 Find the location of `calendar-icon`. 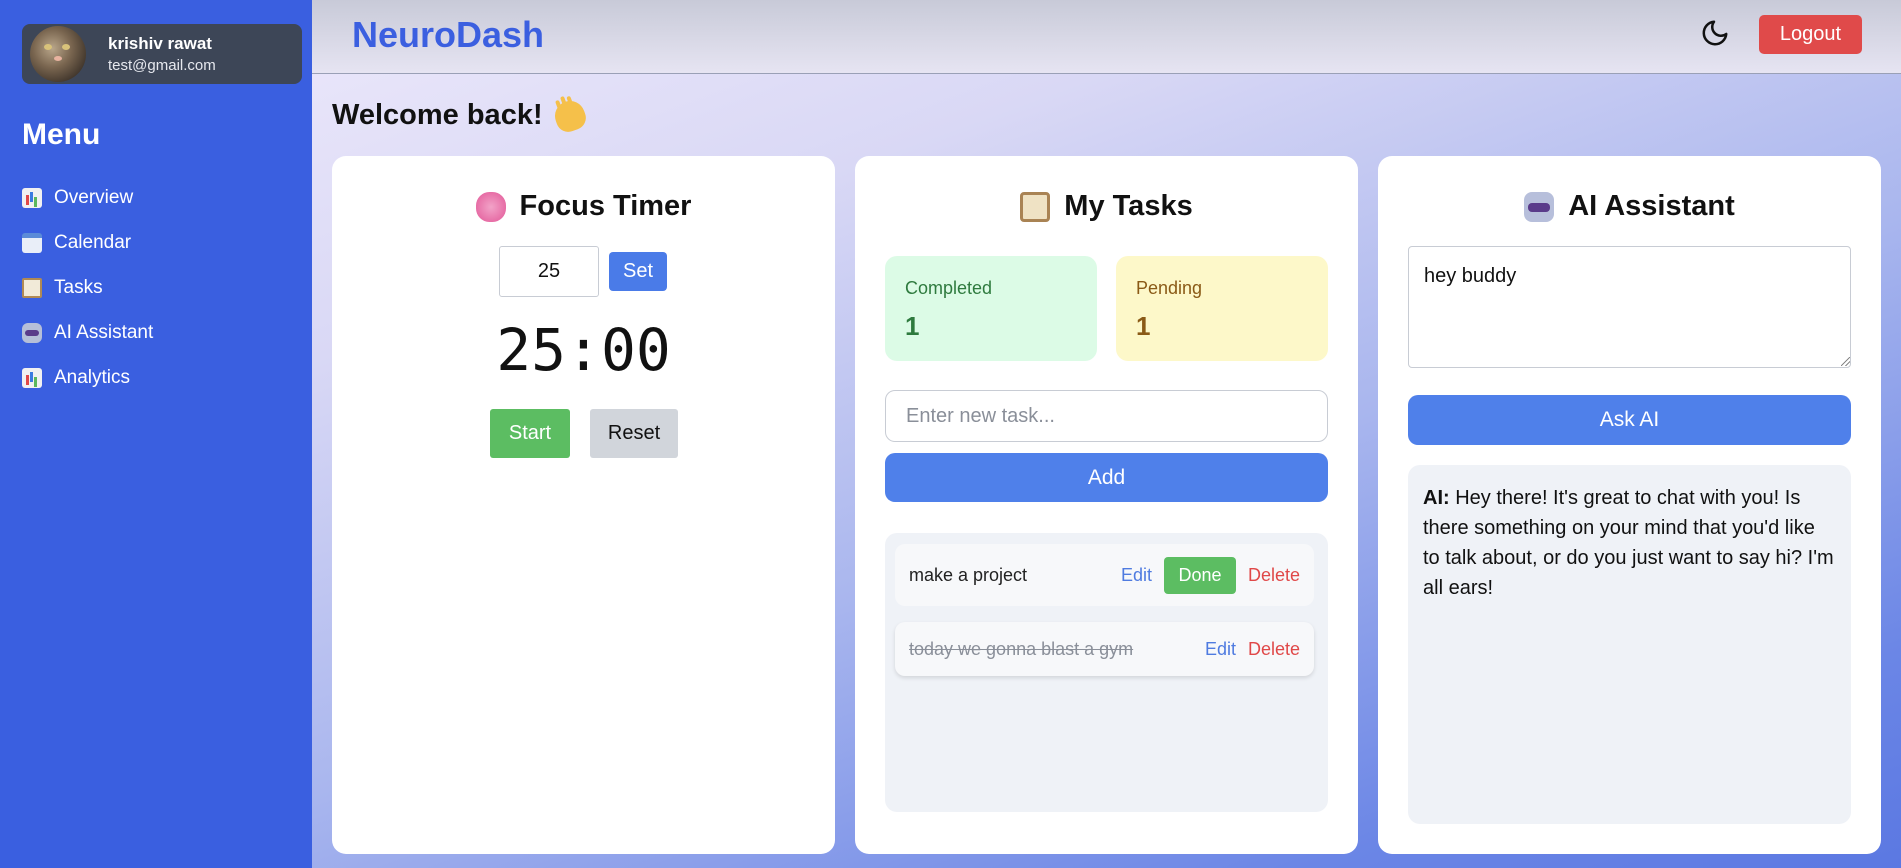

calendar-icon is located at coordinates (32, 242).